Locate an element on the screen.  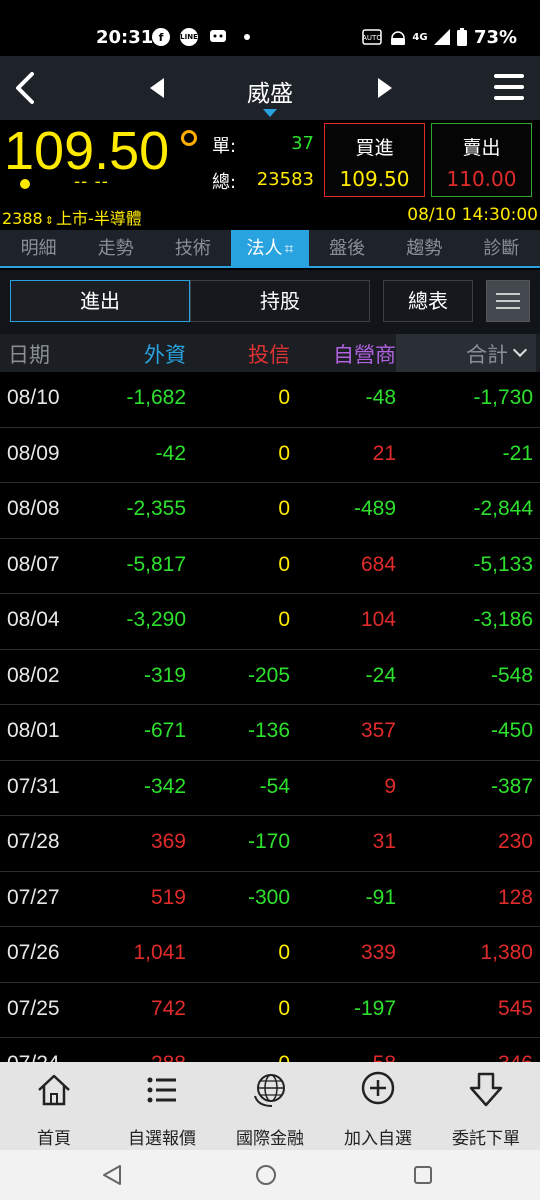
row-dealer: 357 is located at coordinates (378, 730).